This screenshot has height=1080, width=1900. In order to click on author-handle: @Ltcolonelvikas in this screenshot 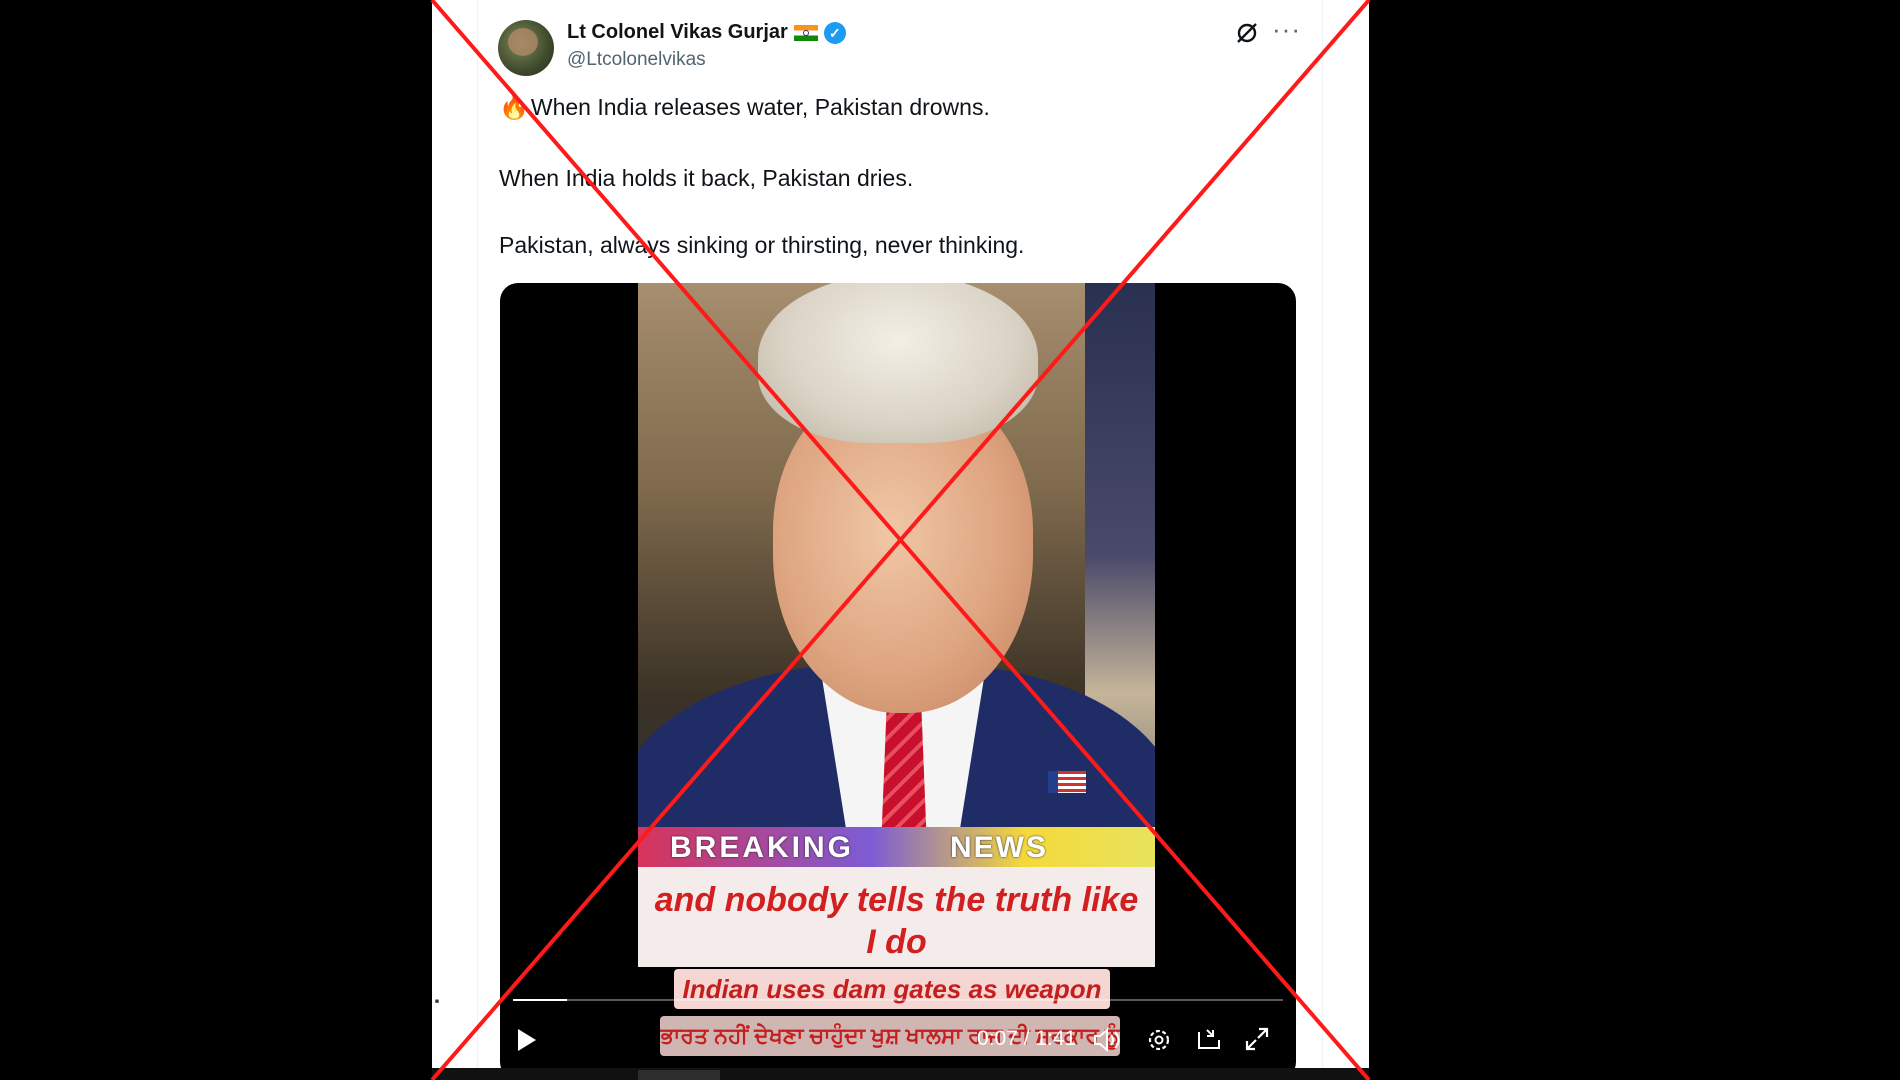, I will do `click(636, 60)`.